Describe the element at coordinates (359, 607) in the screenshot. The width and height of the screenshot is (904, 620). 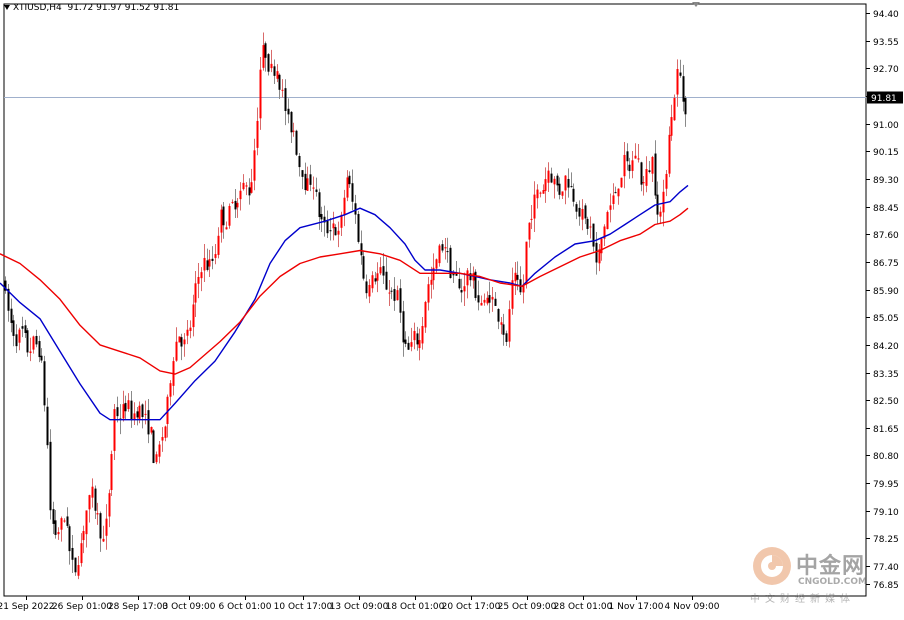
I see `x-tick-label: 13 Oct 09:00` at that location.